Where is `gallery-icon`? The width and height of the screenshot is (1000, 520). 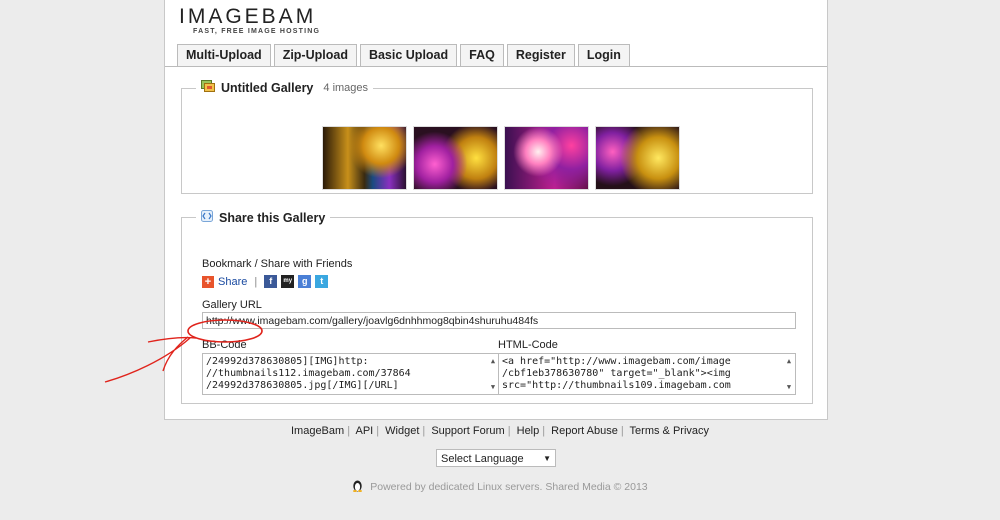 gallery-icon is located at coordinates (208, 88).